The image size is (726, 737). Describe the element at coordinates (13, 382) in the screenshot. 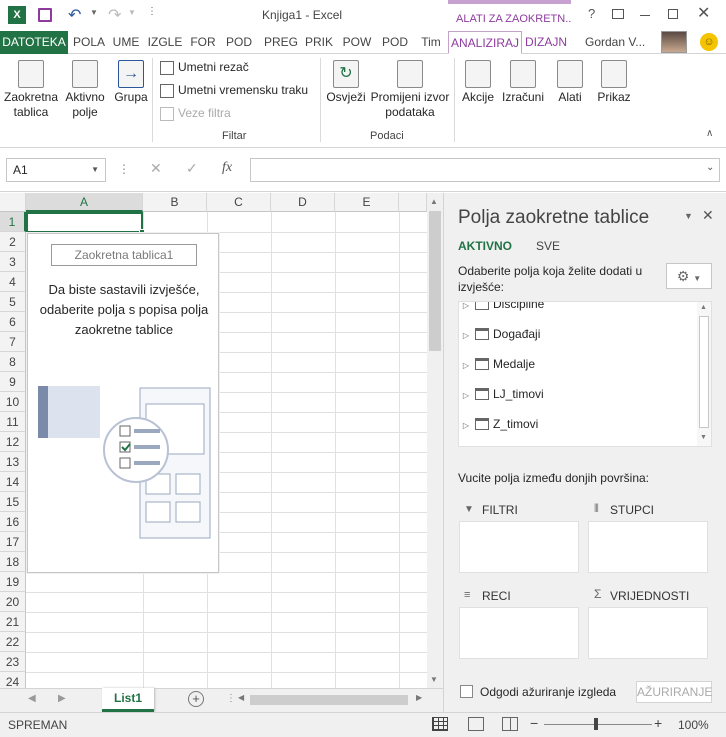

I see `row-header: 9` at that location.